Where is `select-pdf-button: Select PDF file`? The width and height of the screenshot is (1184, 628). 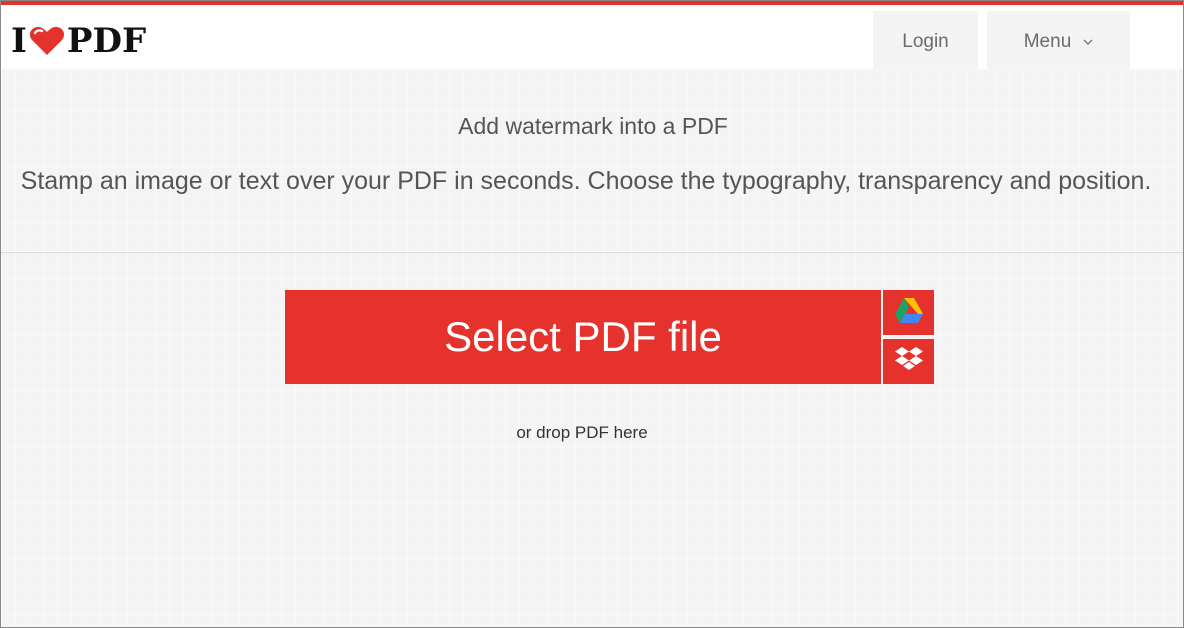 select-pdf-button: Select PDF file is located at coordinates (583, 337).